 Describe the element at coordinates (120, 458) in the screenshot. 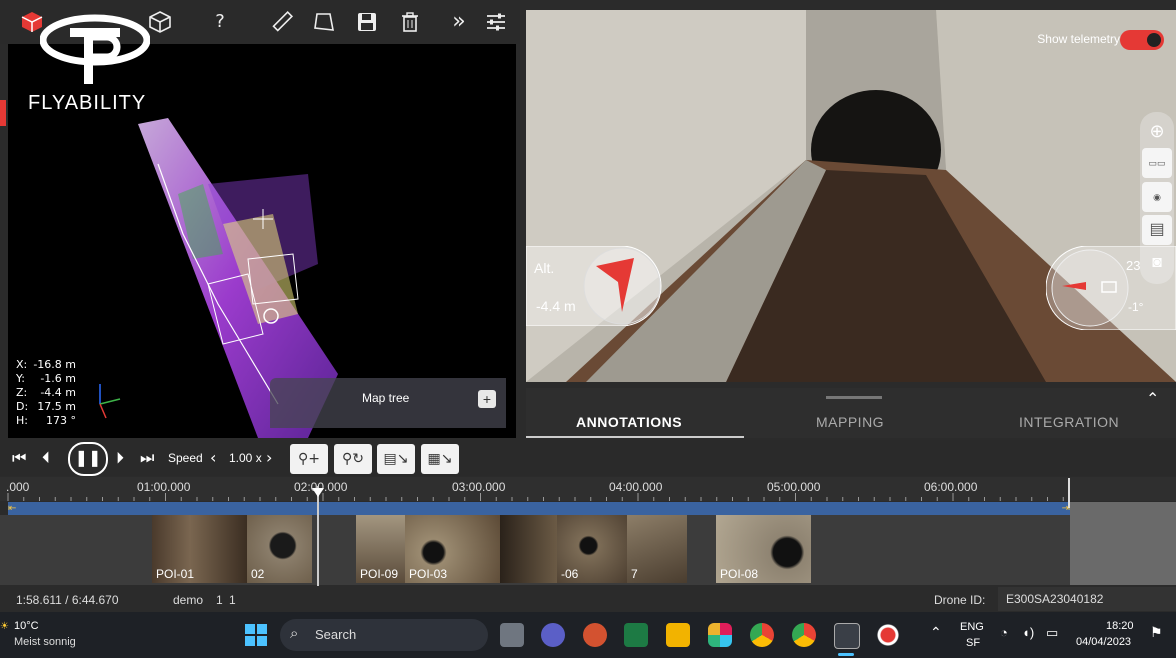

I see `step-forward-icon: ⏵` at that location.